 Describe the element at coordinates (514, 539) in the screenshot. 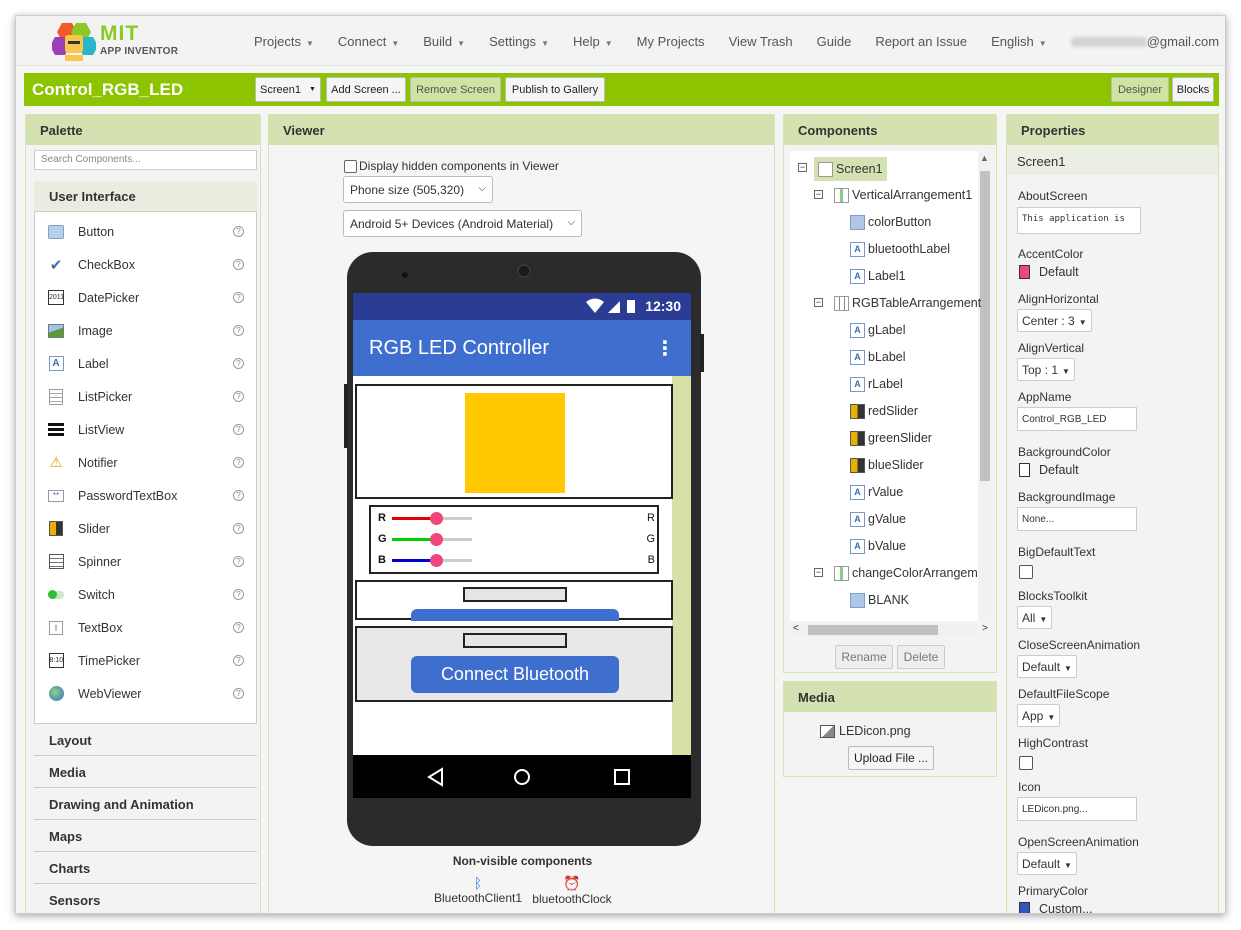

I see `rgb-table-arrangement: RRGGBB` at that location.